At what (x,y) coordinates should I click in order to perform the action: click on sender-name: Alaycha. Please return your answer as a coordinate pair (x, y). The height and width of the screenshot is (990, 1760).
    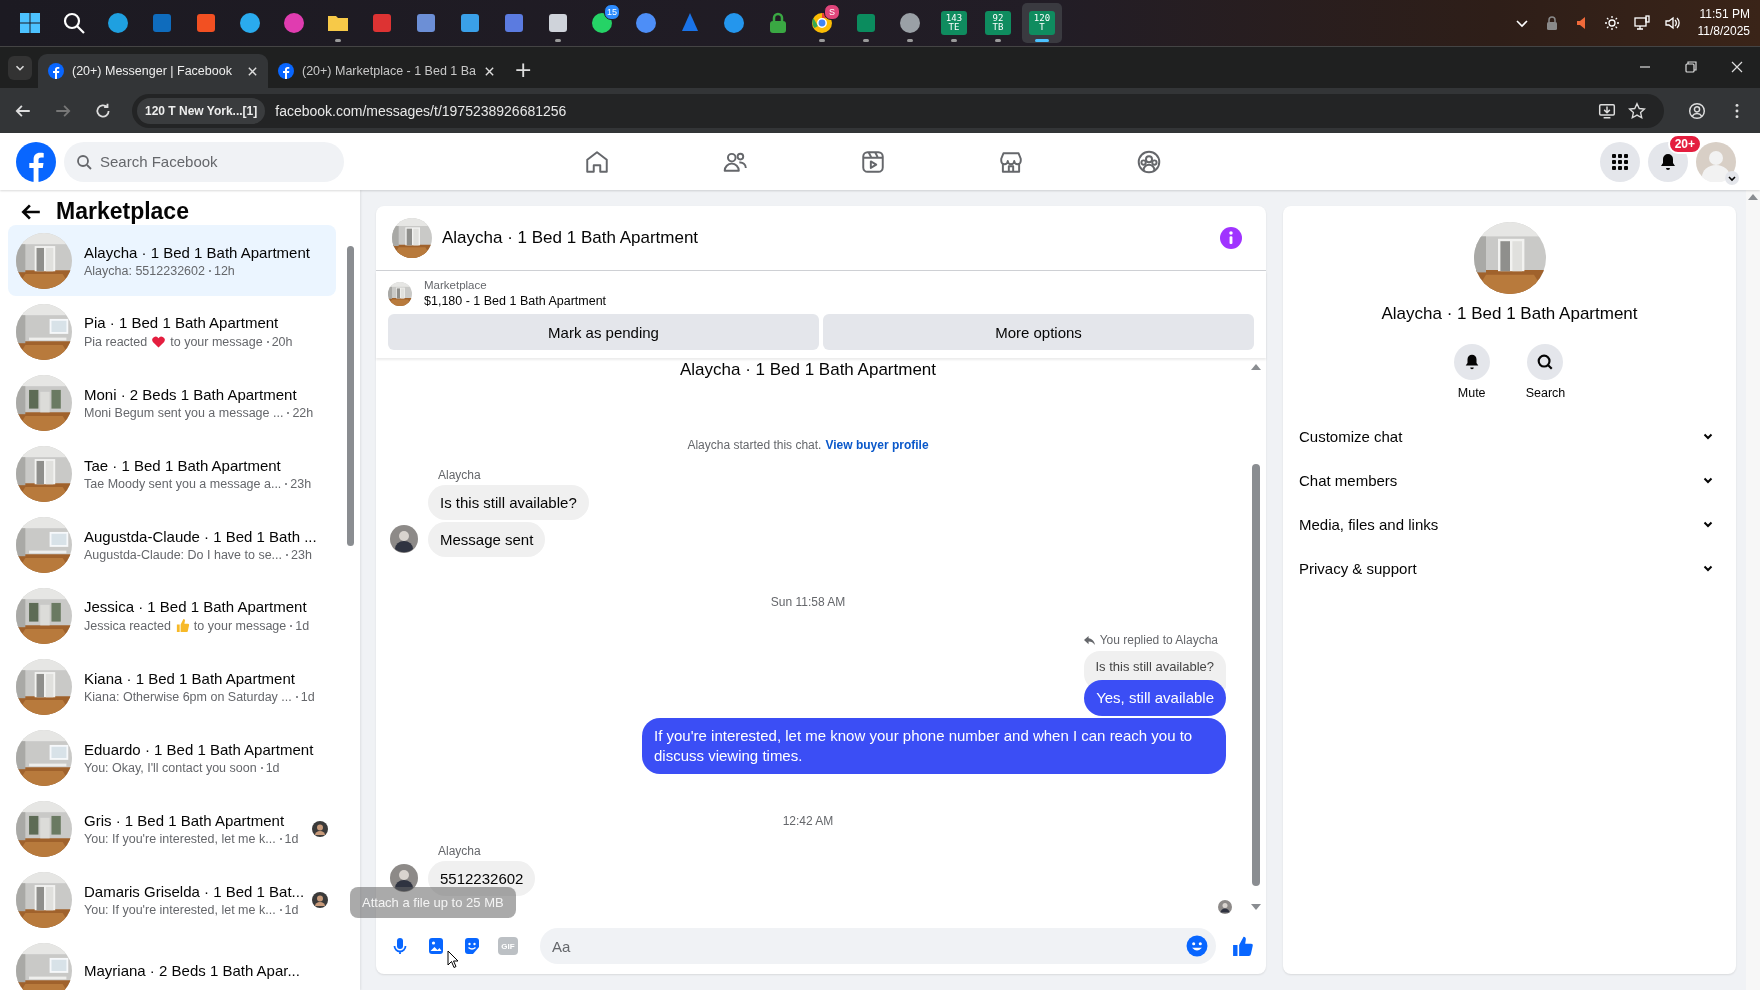
    Looking at the image, I should click on (460, 851).